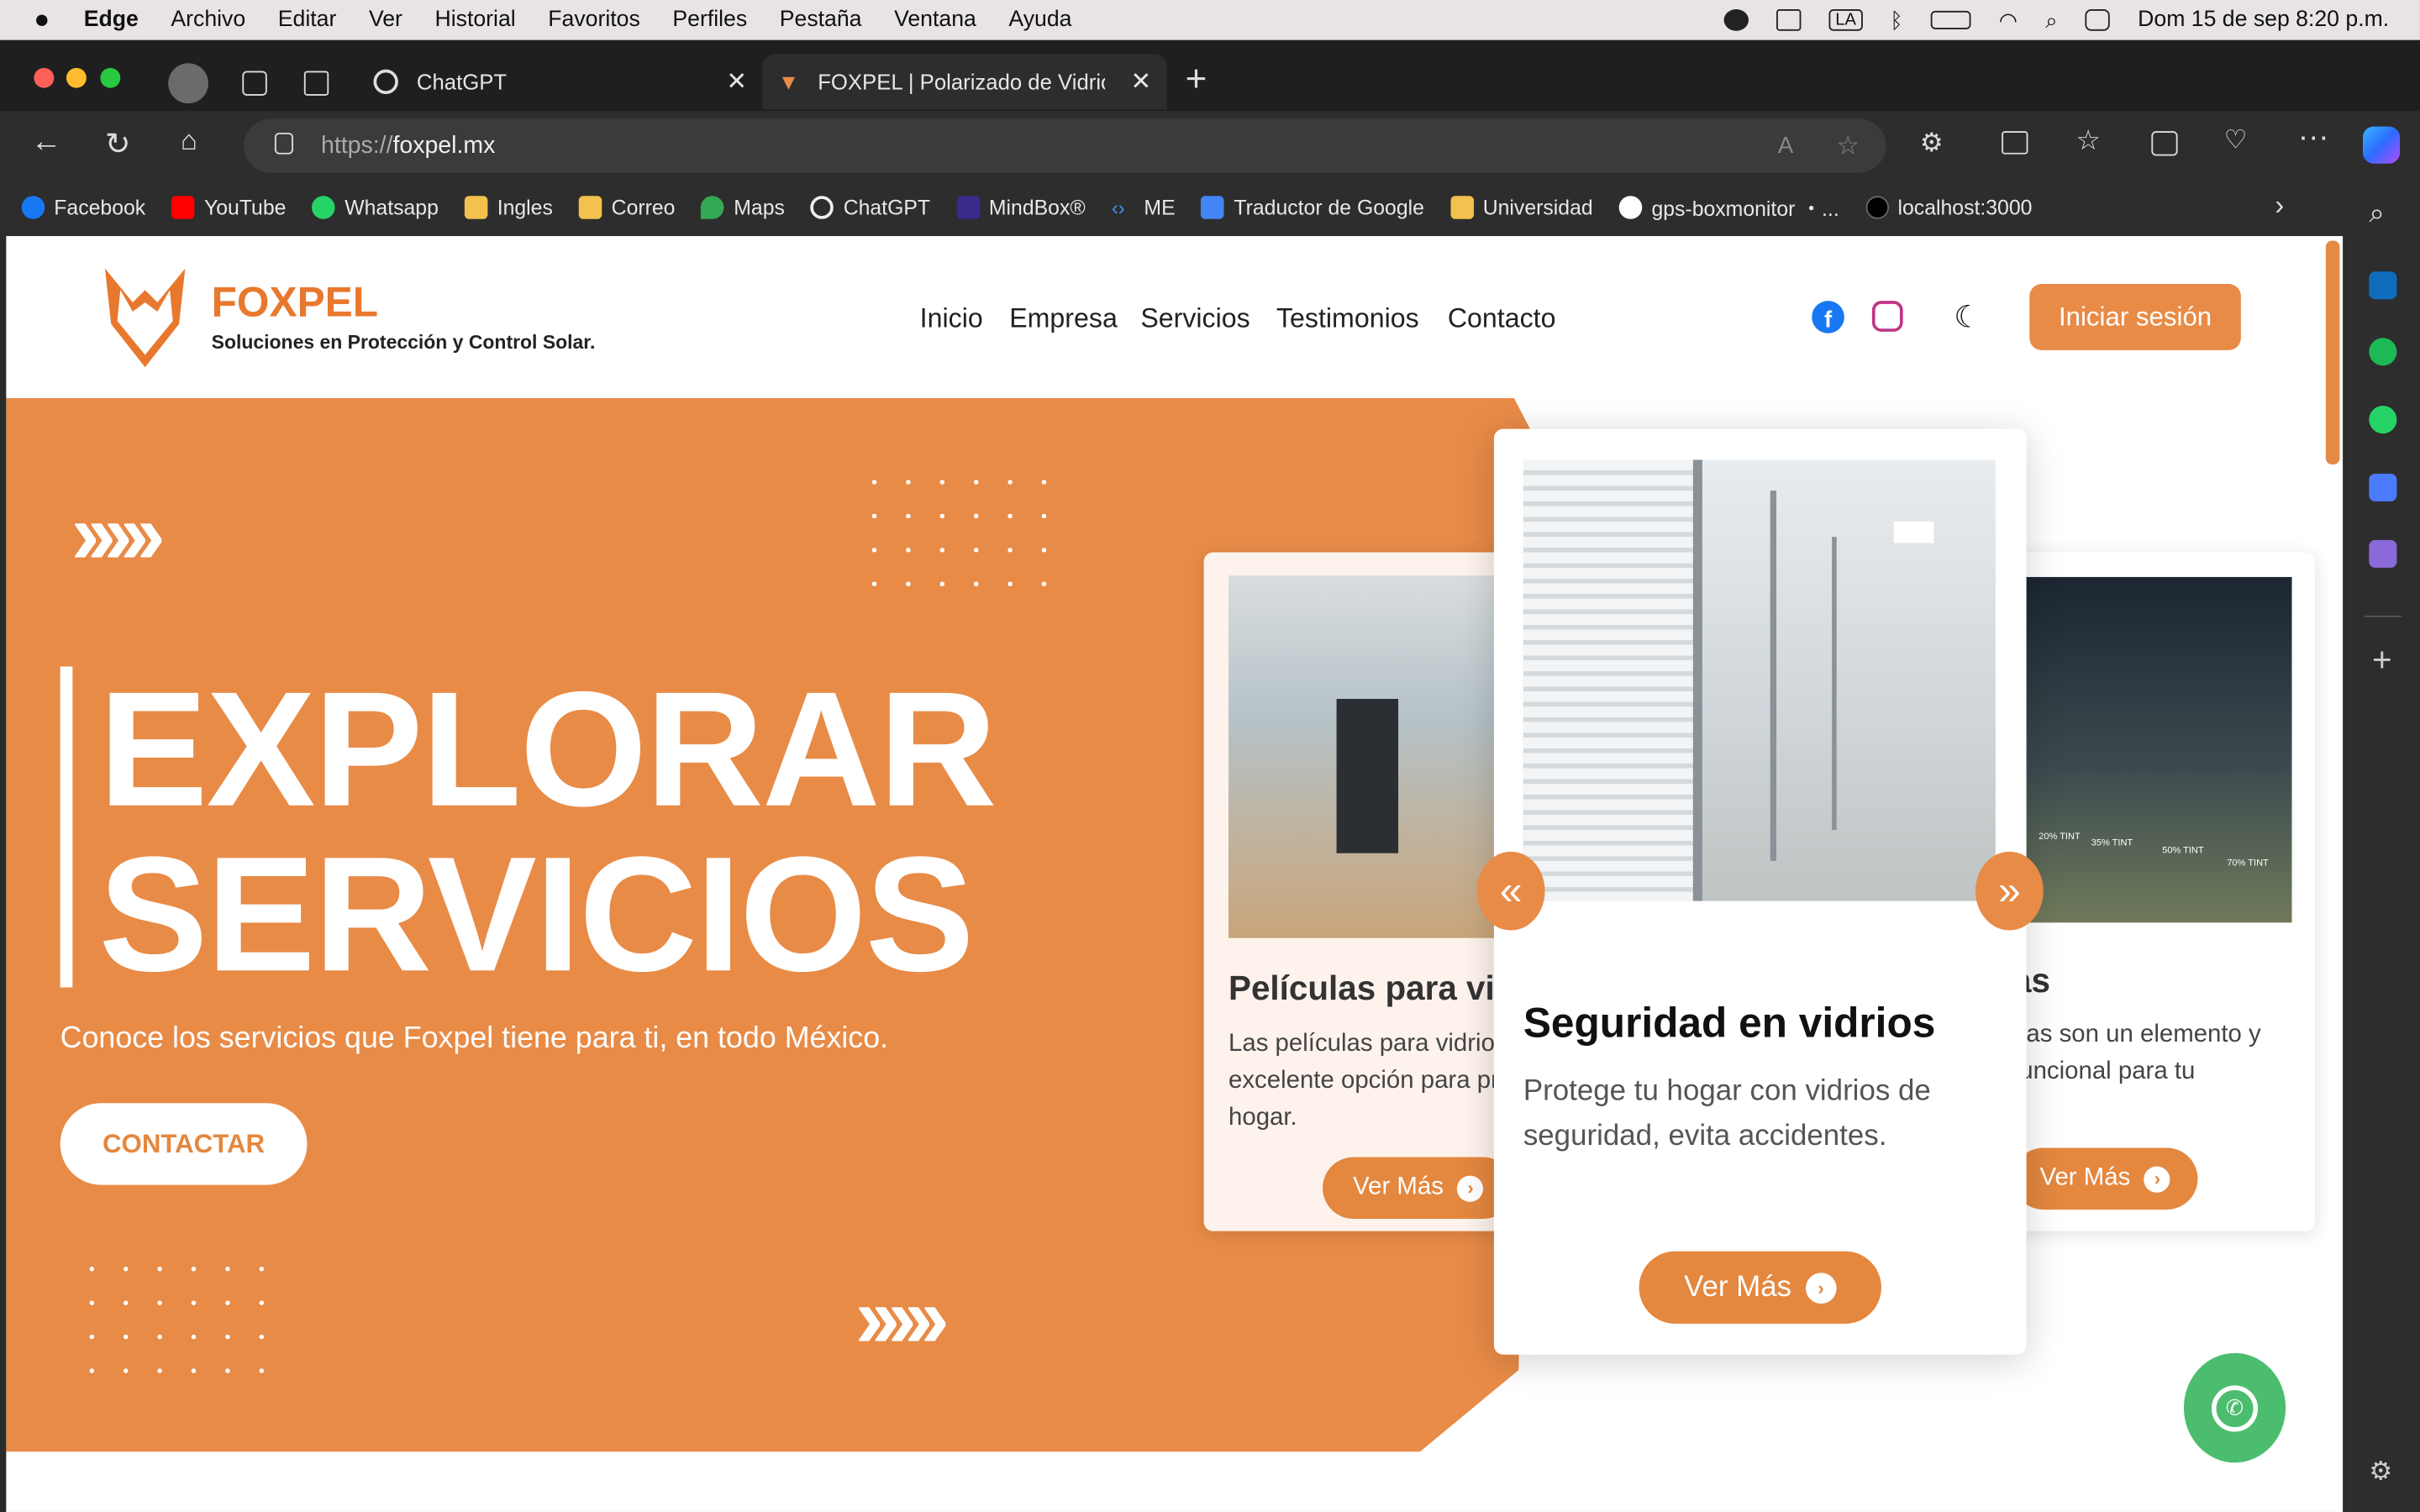 The height and width of the screenshot is (1512, 2420). I want to click on tag-icon, so click(2383, 487).